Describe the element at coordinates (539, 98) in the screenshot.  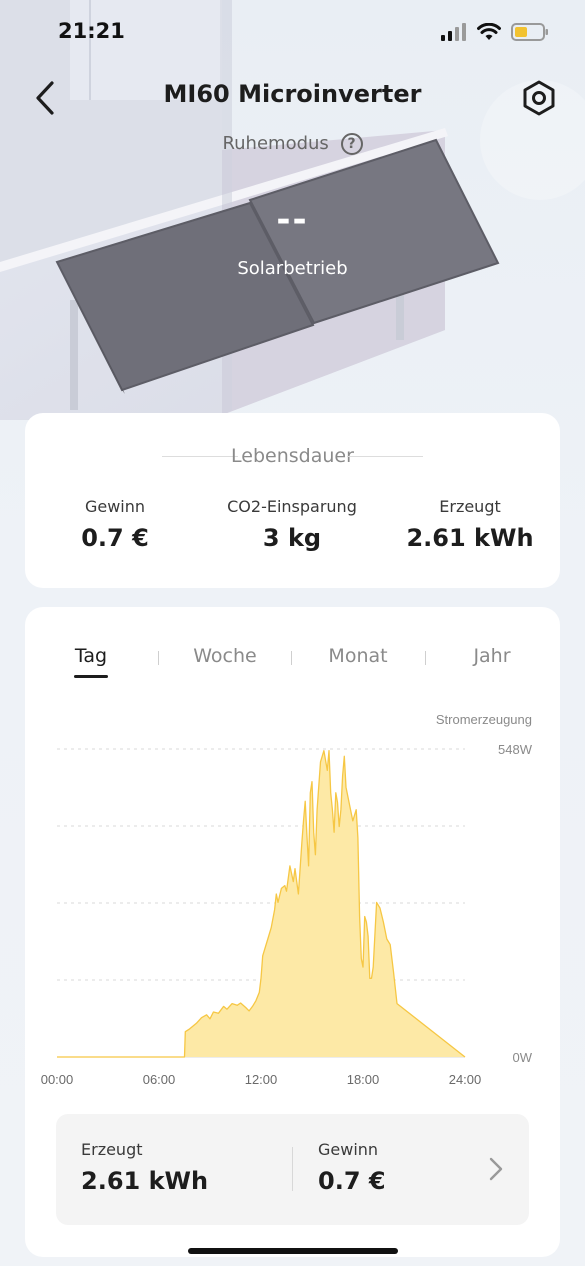
I see `settings-hexagon-icon` at that location.